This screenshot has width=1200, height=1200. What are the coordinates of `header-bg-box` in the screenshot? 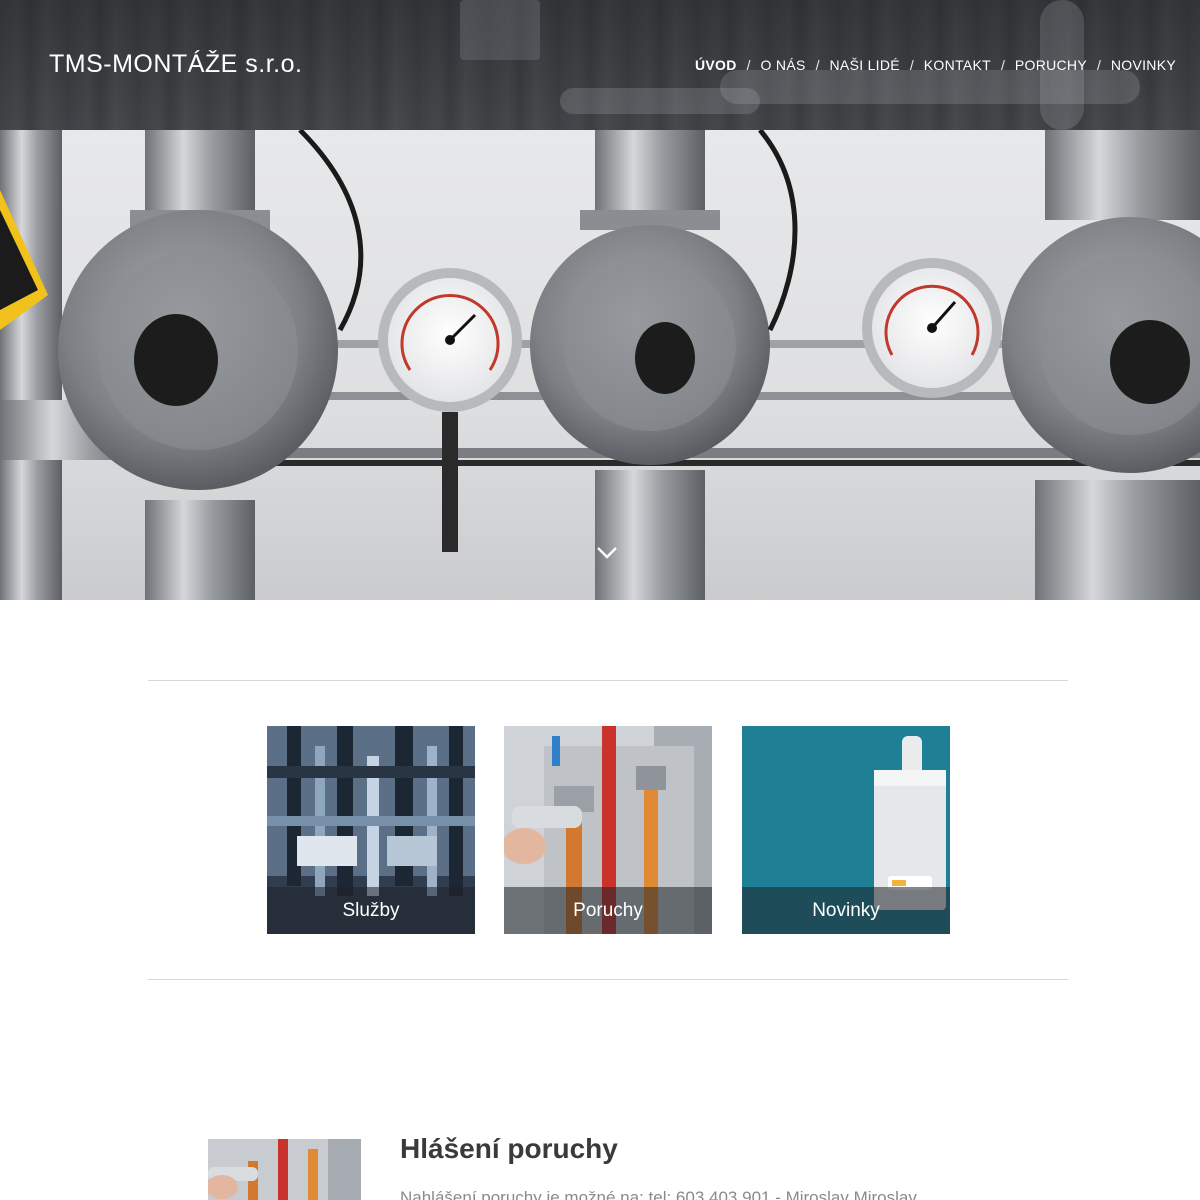 It's located at (500, 30).